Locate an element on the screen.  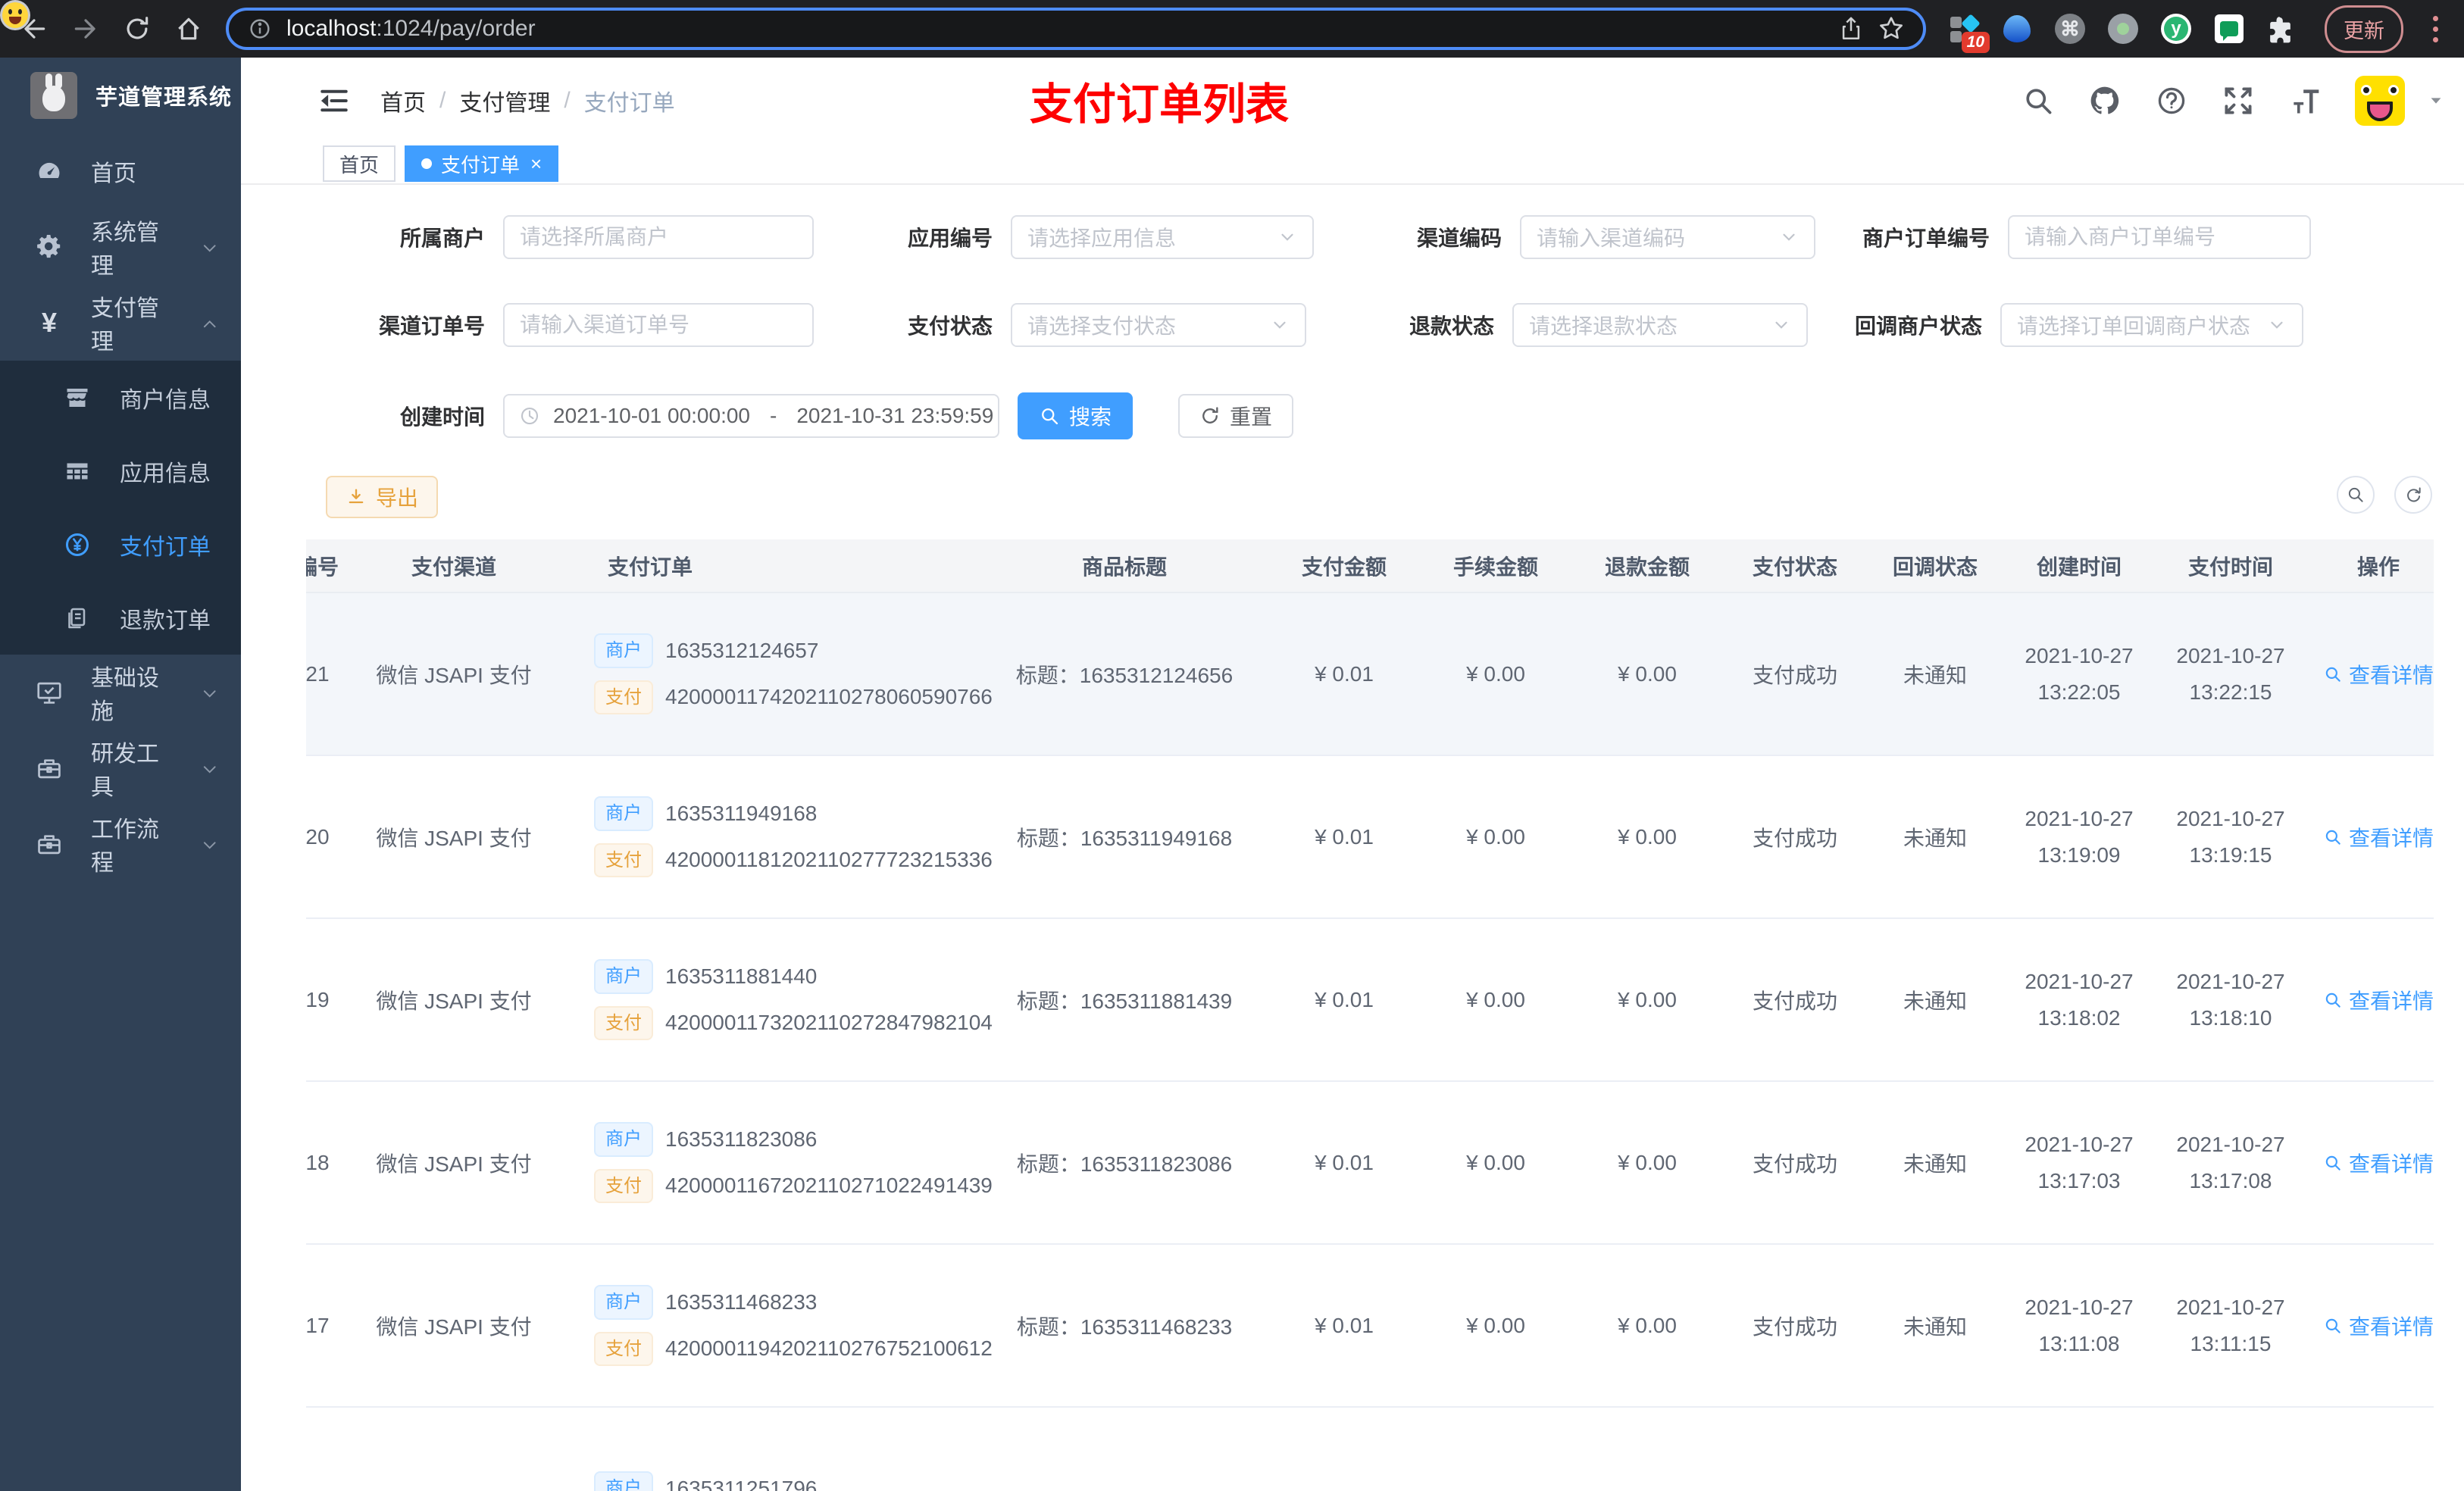
cell-title: 标题：1635311949168 is located at coordinates (1124, 837).